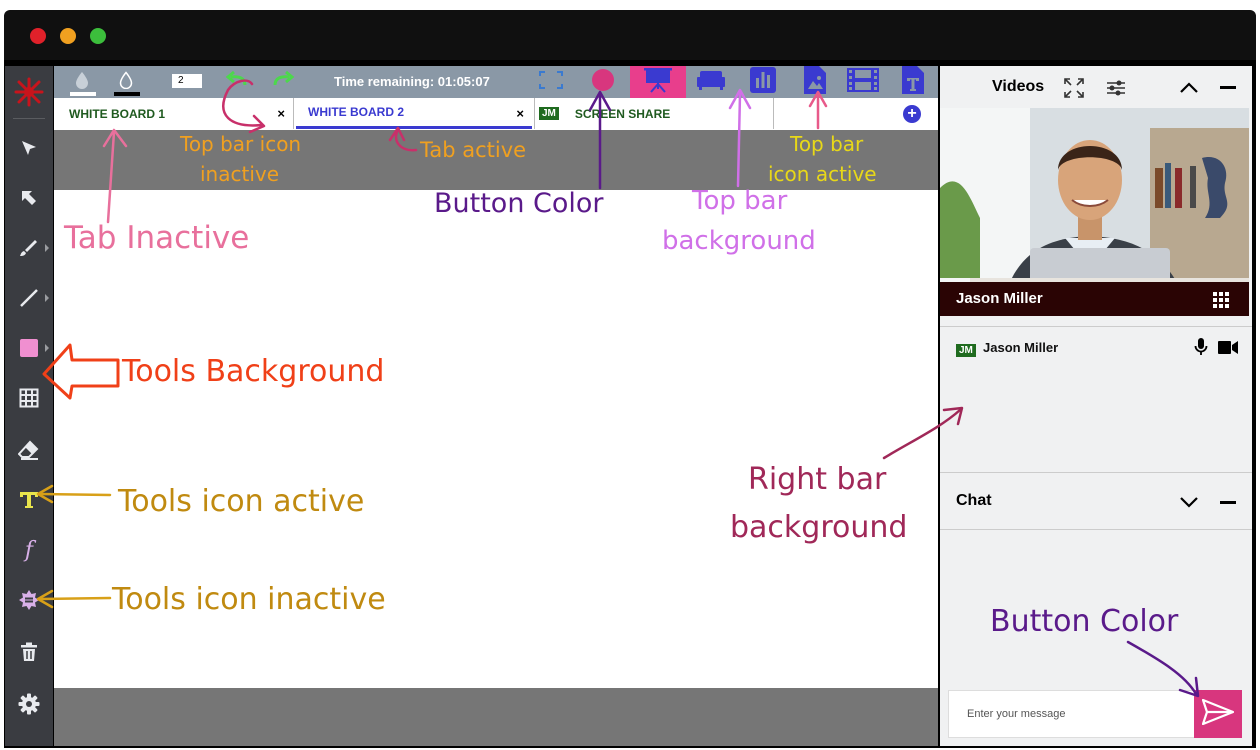 The image size is (1260, 750). I want to click on collapse-videos-button, so click(1189, 89).